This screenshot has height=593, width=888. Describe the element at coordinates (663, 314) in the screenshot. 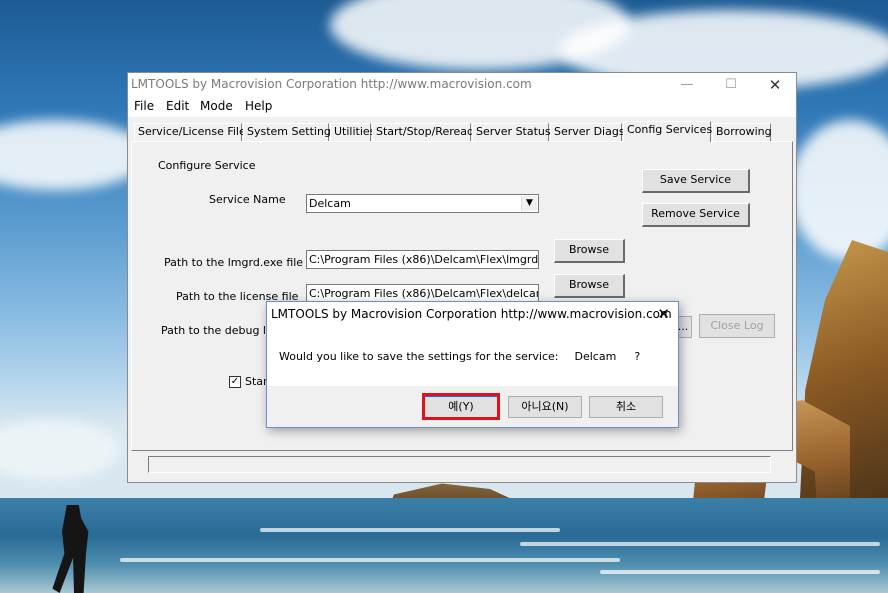

I see `dialog-close-icon: ✕` at that location.